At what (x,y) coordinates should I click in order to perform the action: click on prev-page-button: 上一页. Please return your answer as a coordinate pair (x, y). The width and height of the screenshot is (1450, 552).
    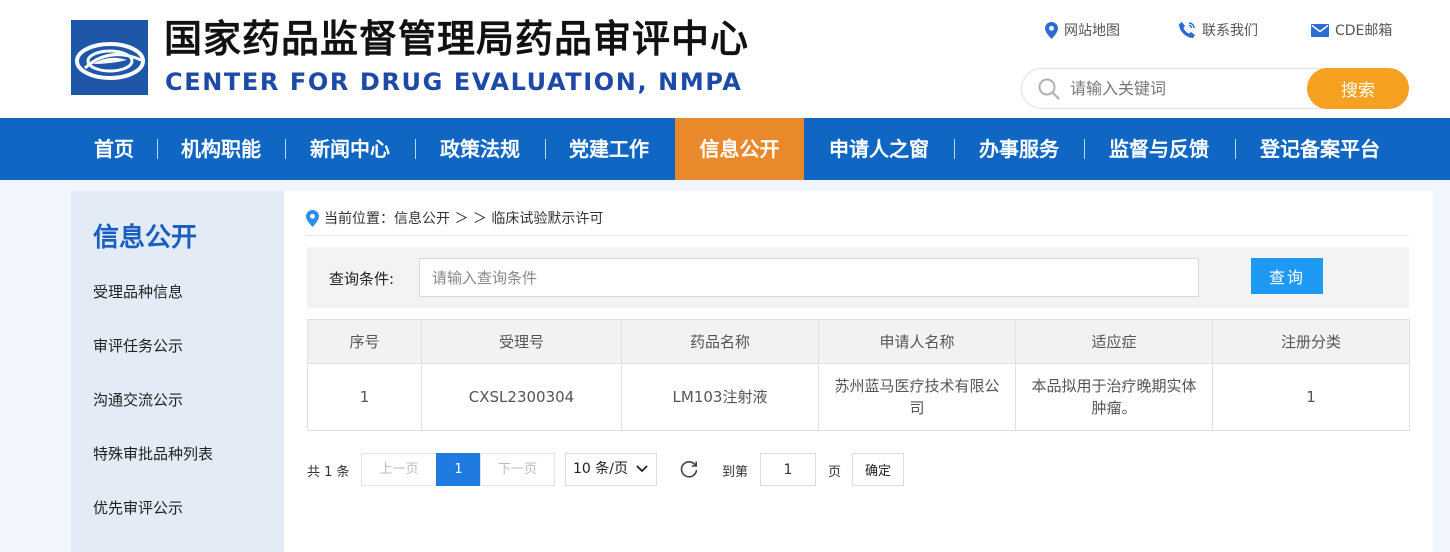
    Looking at the image, I should click on (399, 469).